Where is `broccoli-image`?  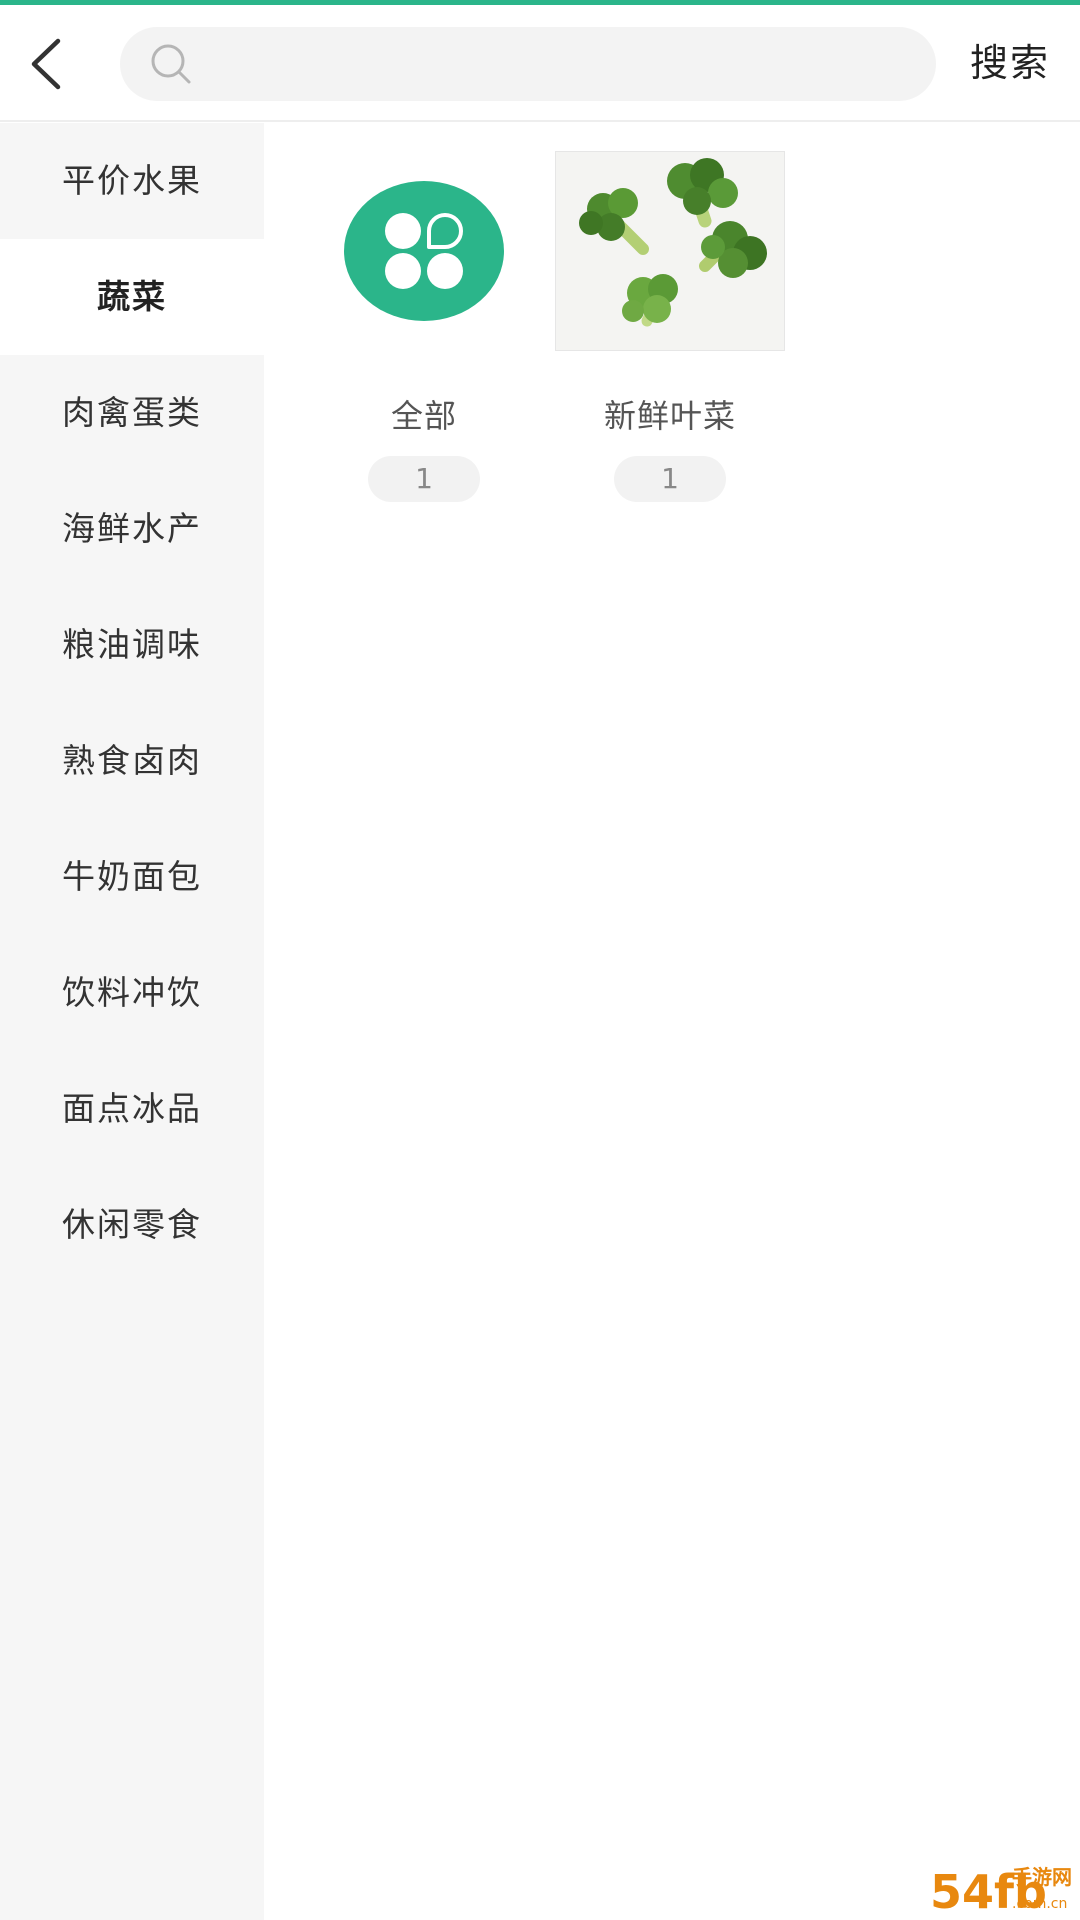 broccoli-image is located at coordinates (670, 251).